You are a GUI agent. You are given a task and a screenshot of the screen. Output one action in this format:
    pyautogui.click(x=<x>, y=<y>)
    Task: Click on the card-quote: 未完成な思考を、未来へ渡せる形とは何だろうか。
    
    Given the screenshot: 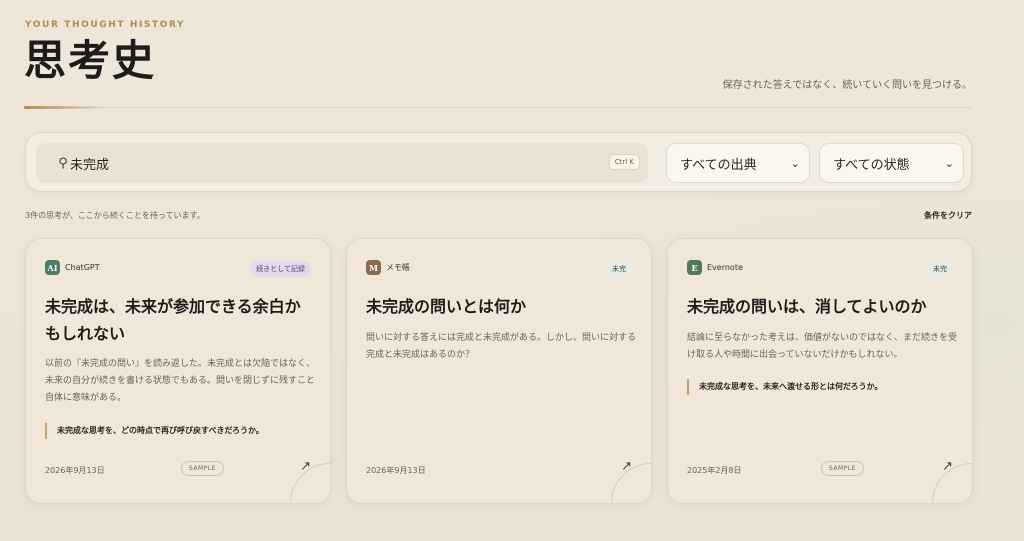 What is the action you would take?
    pyautogui.click(x=821, y=387)
    